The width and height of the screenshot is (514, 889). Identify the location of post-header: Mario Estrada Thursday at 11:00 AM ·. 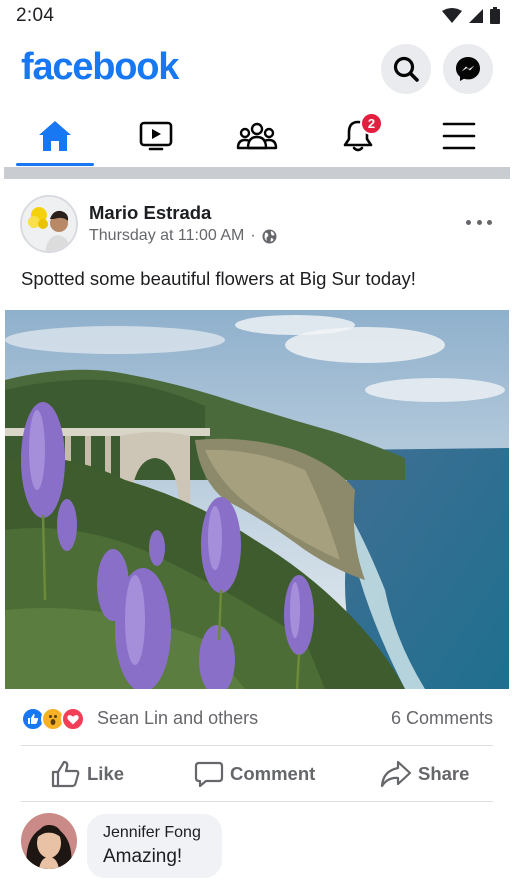
(257, 221).